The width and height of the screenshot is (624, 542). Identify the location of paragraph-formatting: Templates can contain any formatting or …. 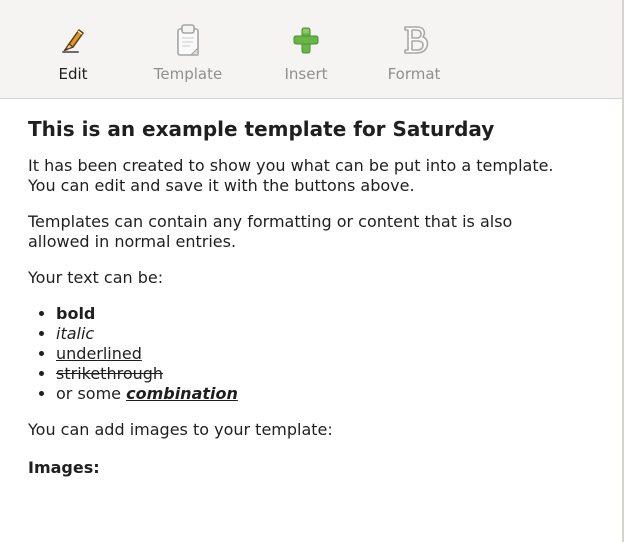
(323, 232).